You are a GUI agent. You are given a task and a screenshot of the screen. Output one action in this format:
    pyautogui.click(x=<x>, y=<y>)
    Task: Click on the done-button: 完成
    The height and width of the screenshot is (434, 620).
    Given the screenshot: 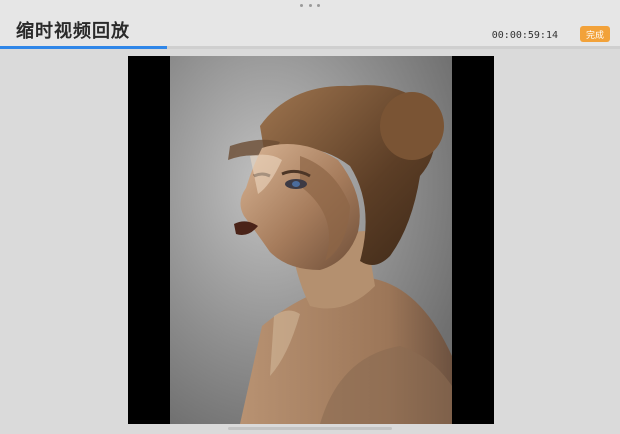 What is the action you would take?
    pyautogui.click(x=595, y=34)
    